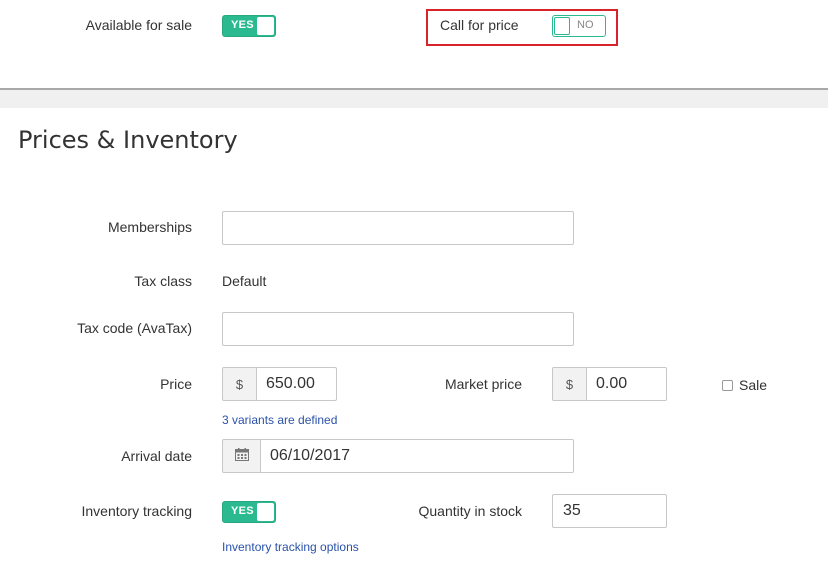  Describe the element at coordinates (134, 328) in the screenshot. I see `tax-code-label: Tax code (AvaTax)` at that location.